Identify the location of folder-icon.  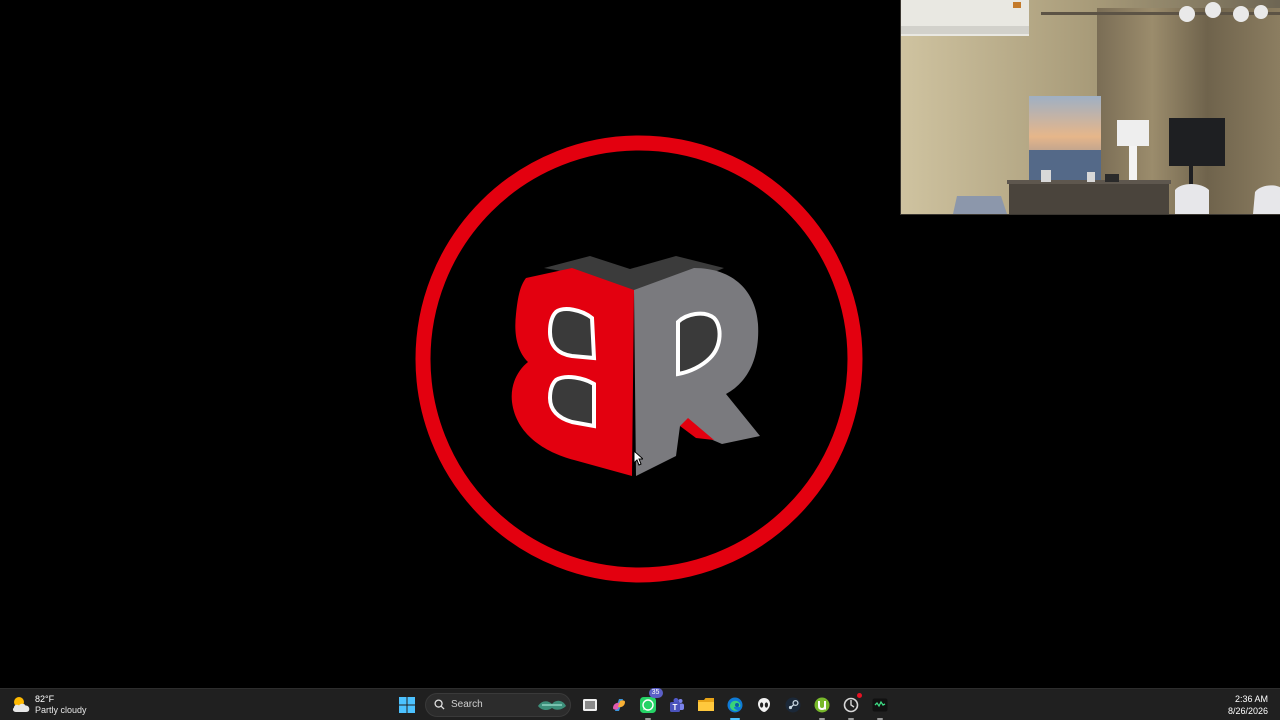
(705, 704).